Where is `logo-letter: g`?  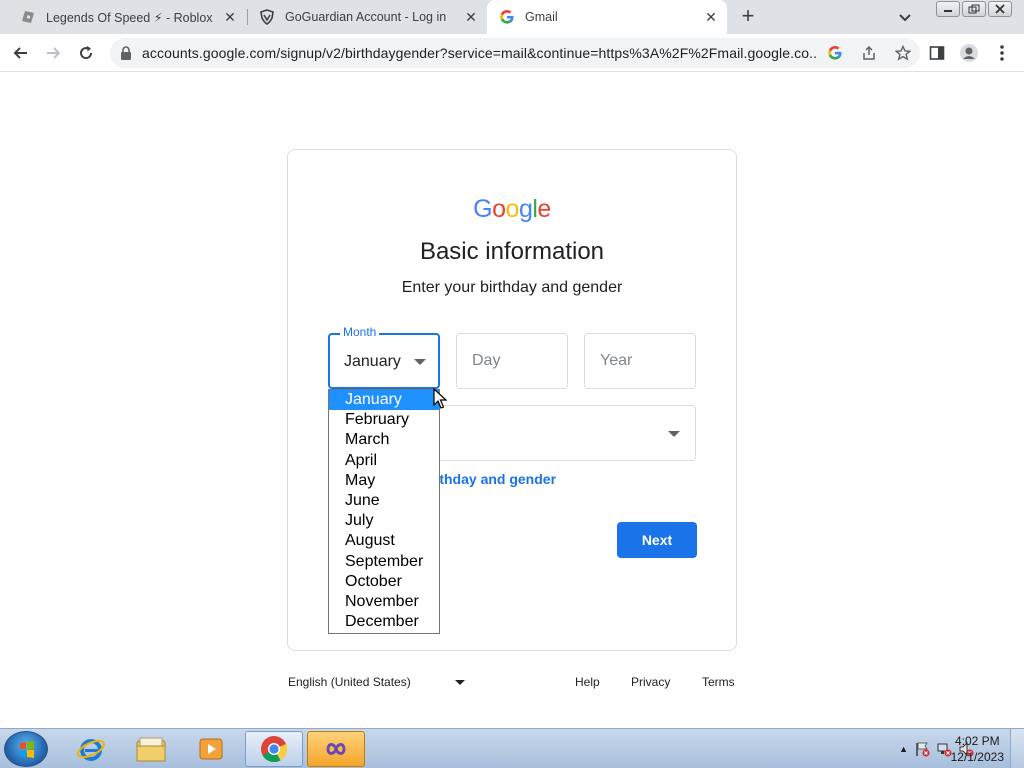 logo-letter: g is located at coordinates (525, 209).